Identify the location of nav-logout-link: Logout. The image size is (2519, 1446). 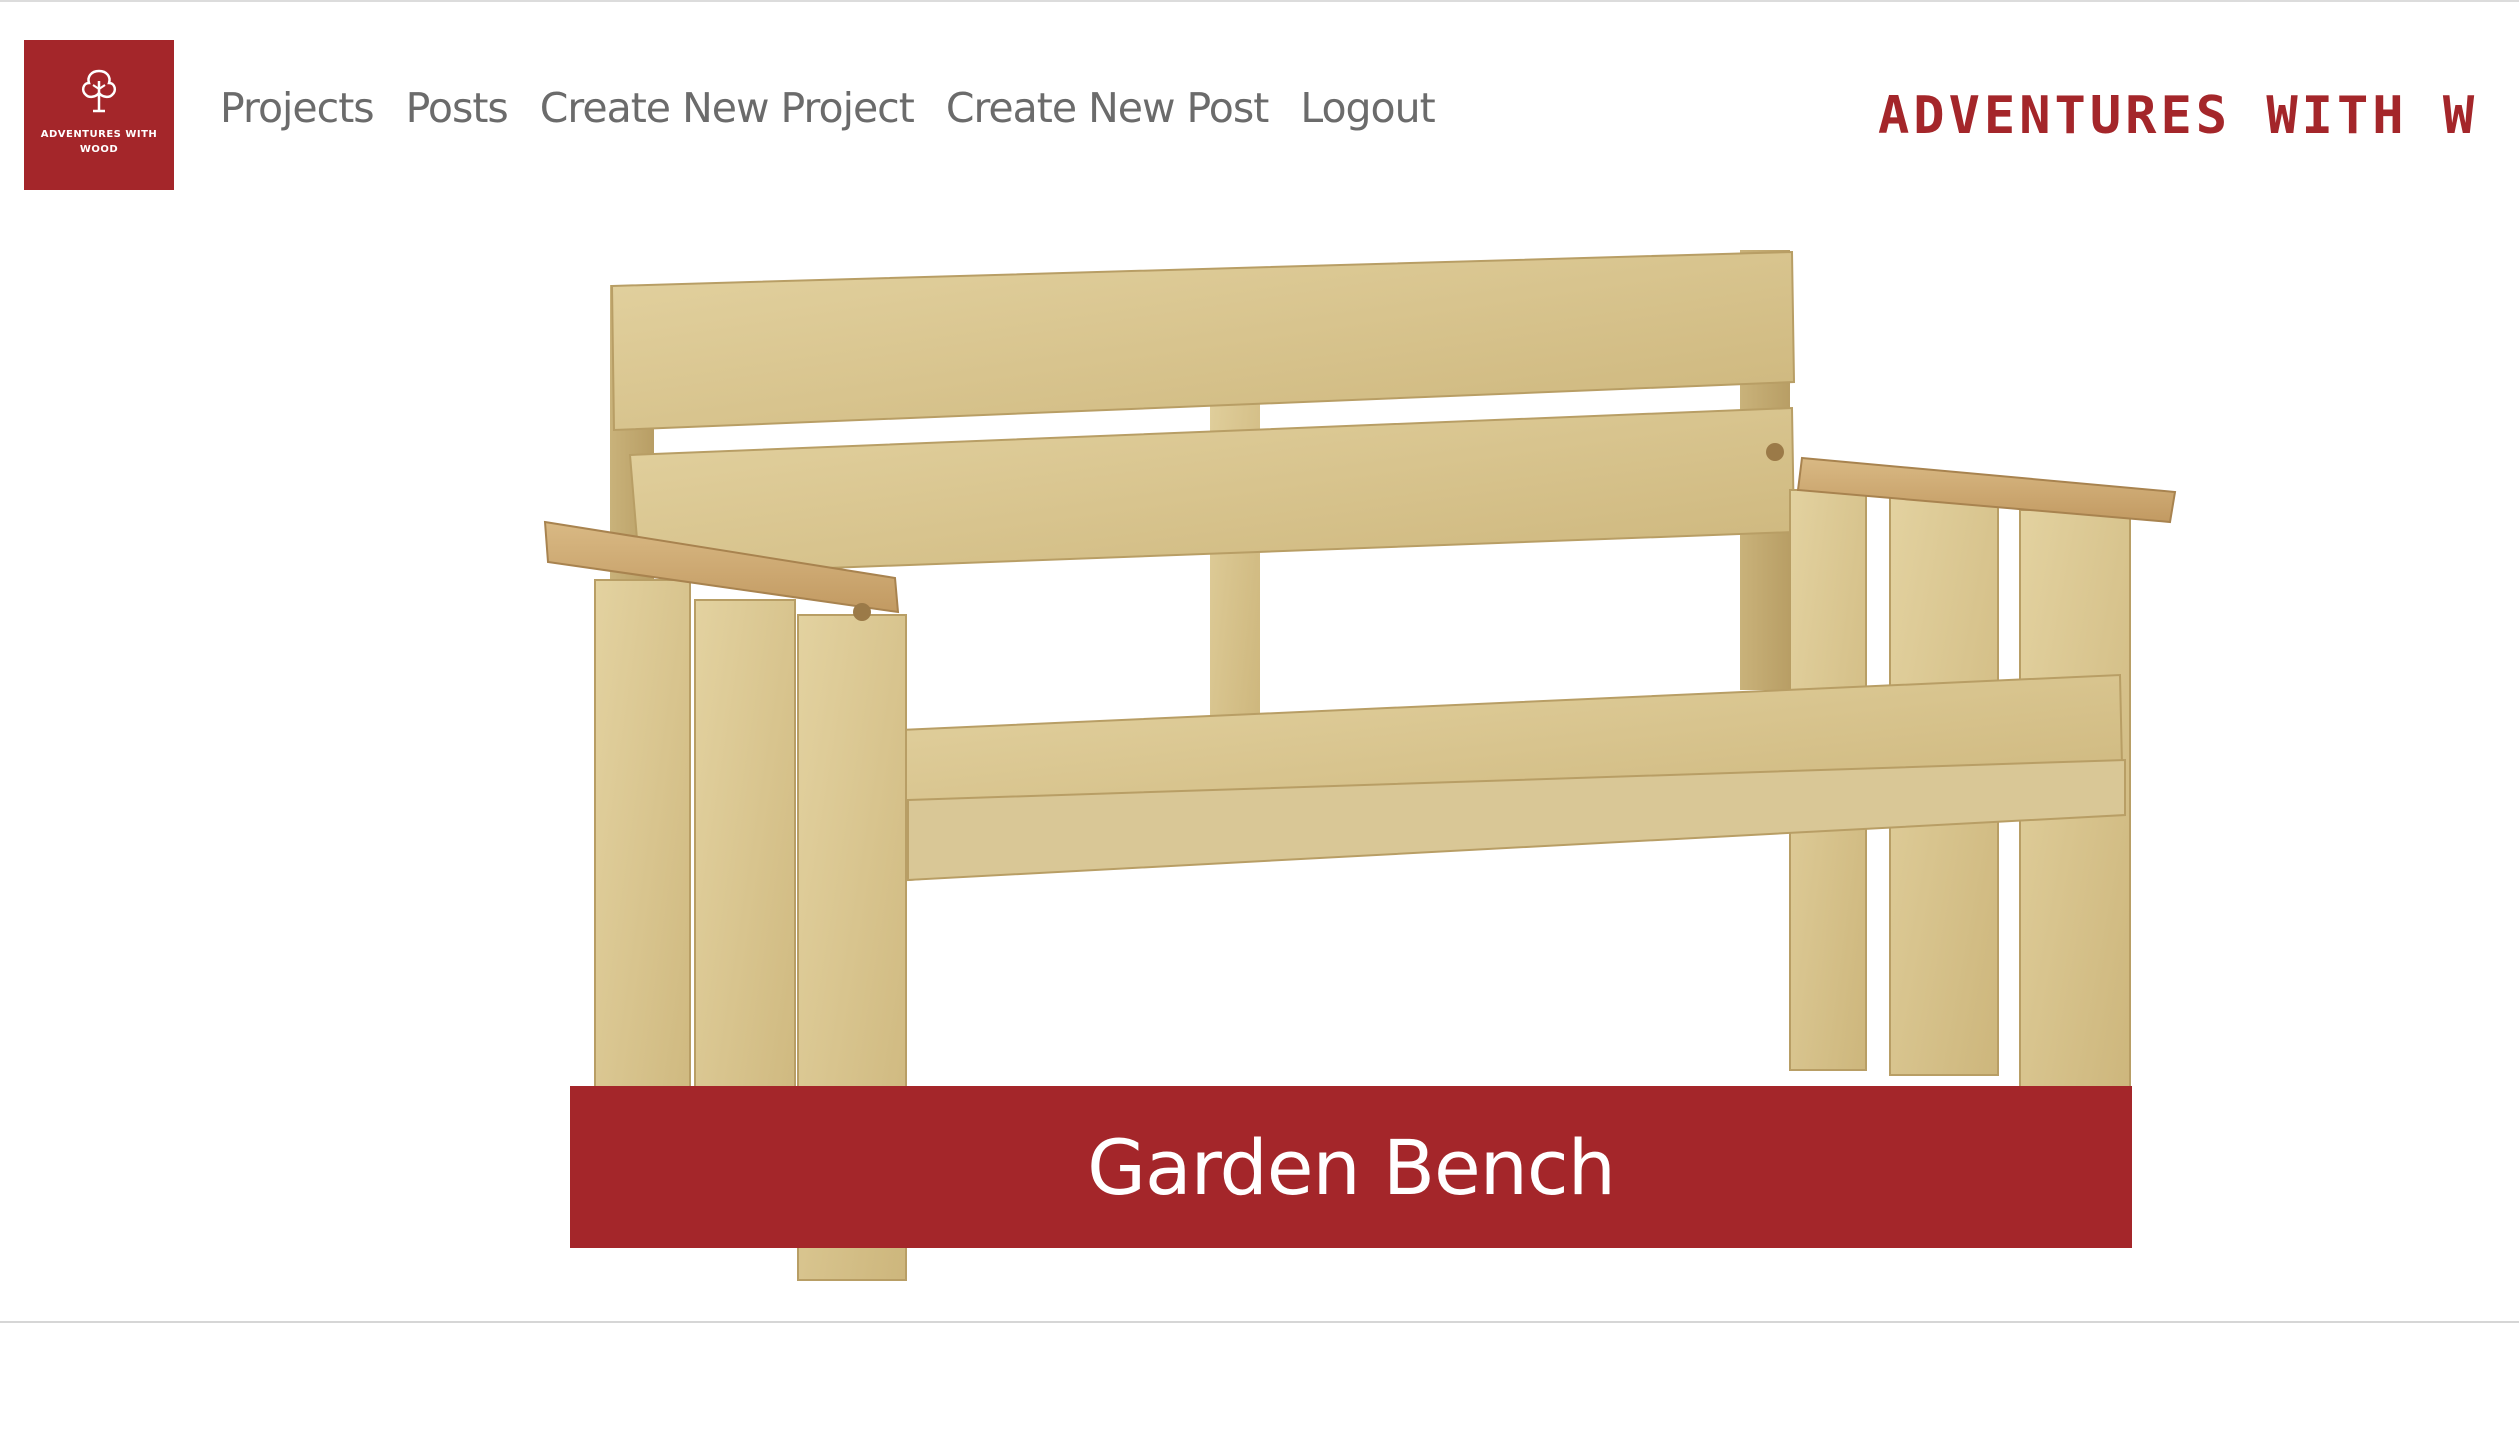
(1367, 108).